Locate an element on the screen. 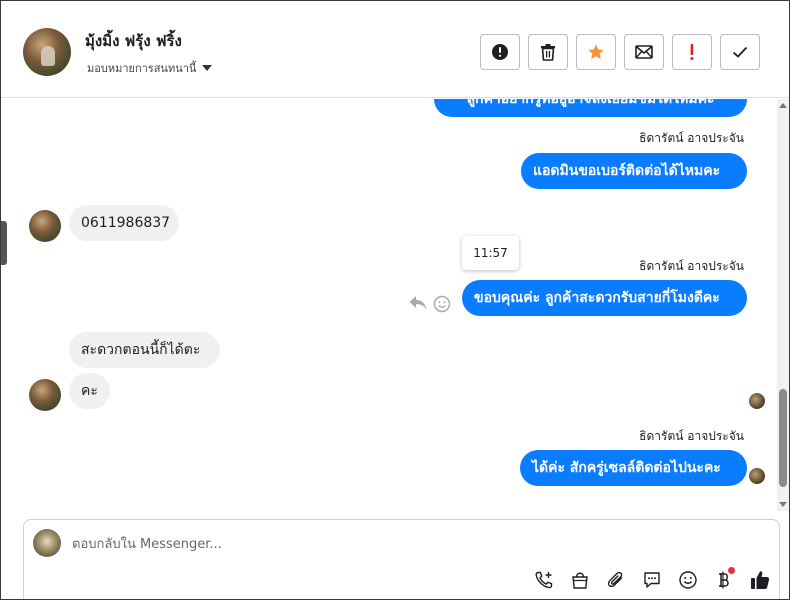  trash-icon is located at coordinates (548, 52).